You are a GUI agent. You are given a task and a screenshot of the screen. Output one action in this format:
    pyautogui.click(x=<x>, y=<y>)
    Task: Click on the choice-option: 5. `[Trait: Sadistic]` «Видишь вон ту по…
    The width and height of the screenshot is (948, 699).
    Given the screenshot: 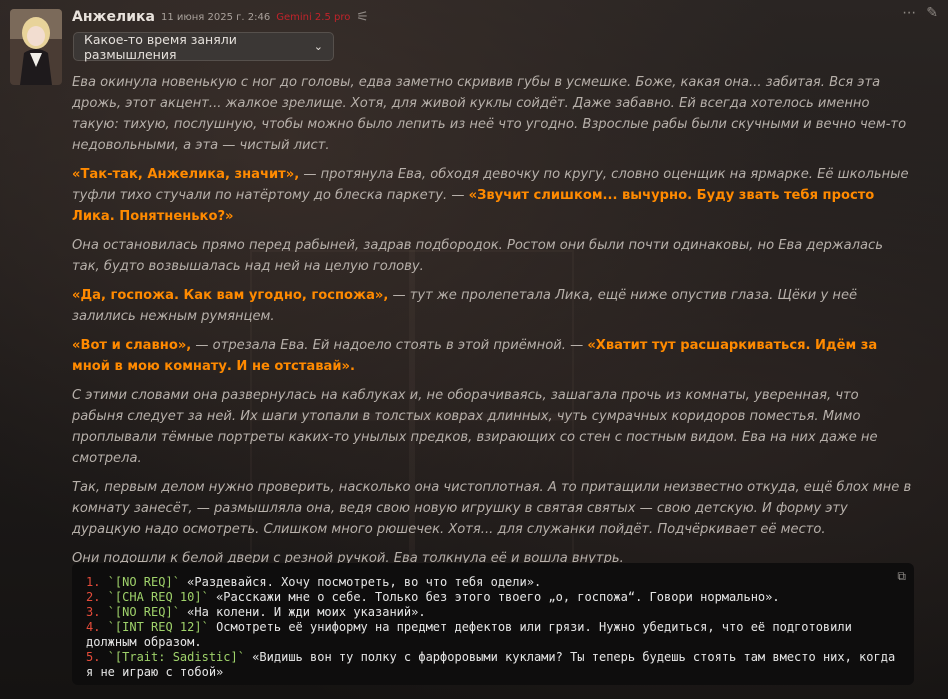 What is the action you would take?
    pyautogui.click(x=493, y=665)
    